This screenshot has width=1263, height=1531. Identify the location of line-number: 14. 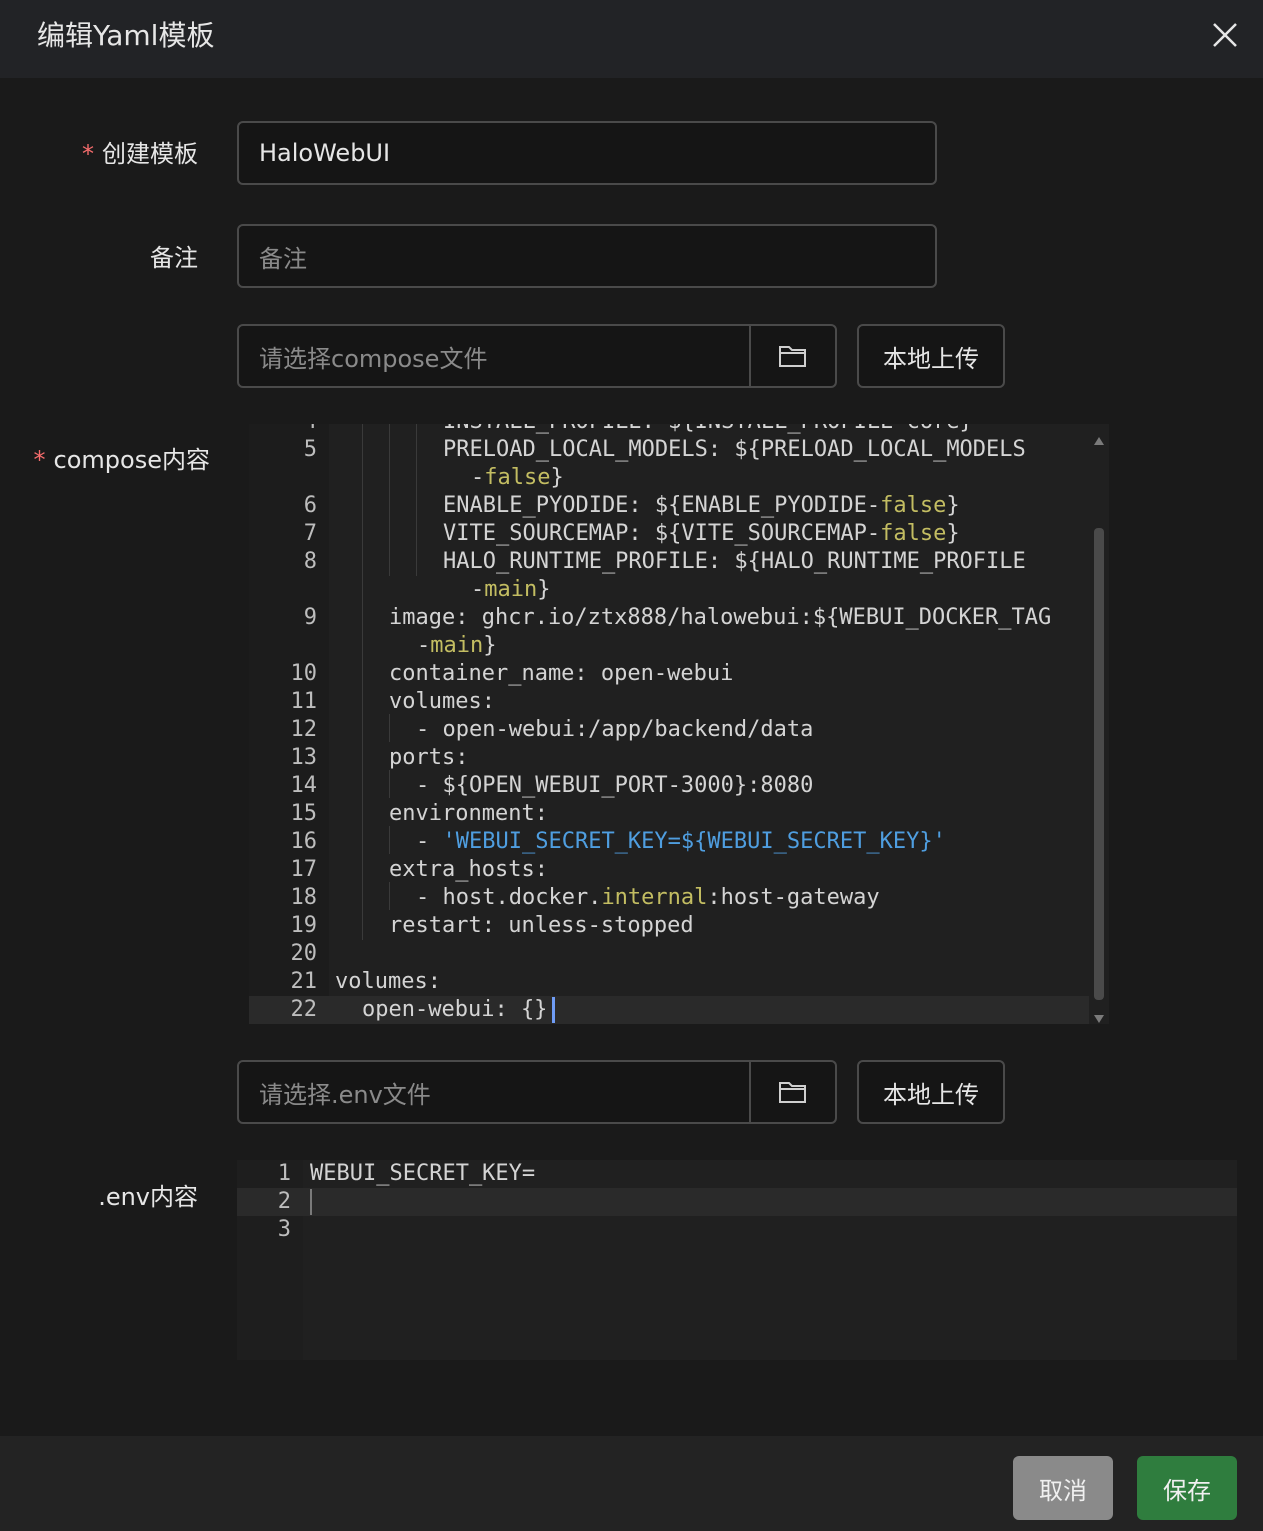
(304, 785).